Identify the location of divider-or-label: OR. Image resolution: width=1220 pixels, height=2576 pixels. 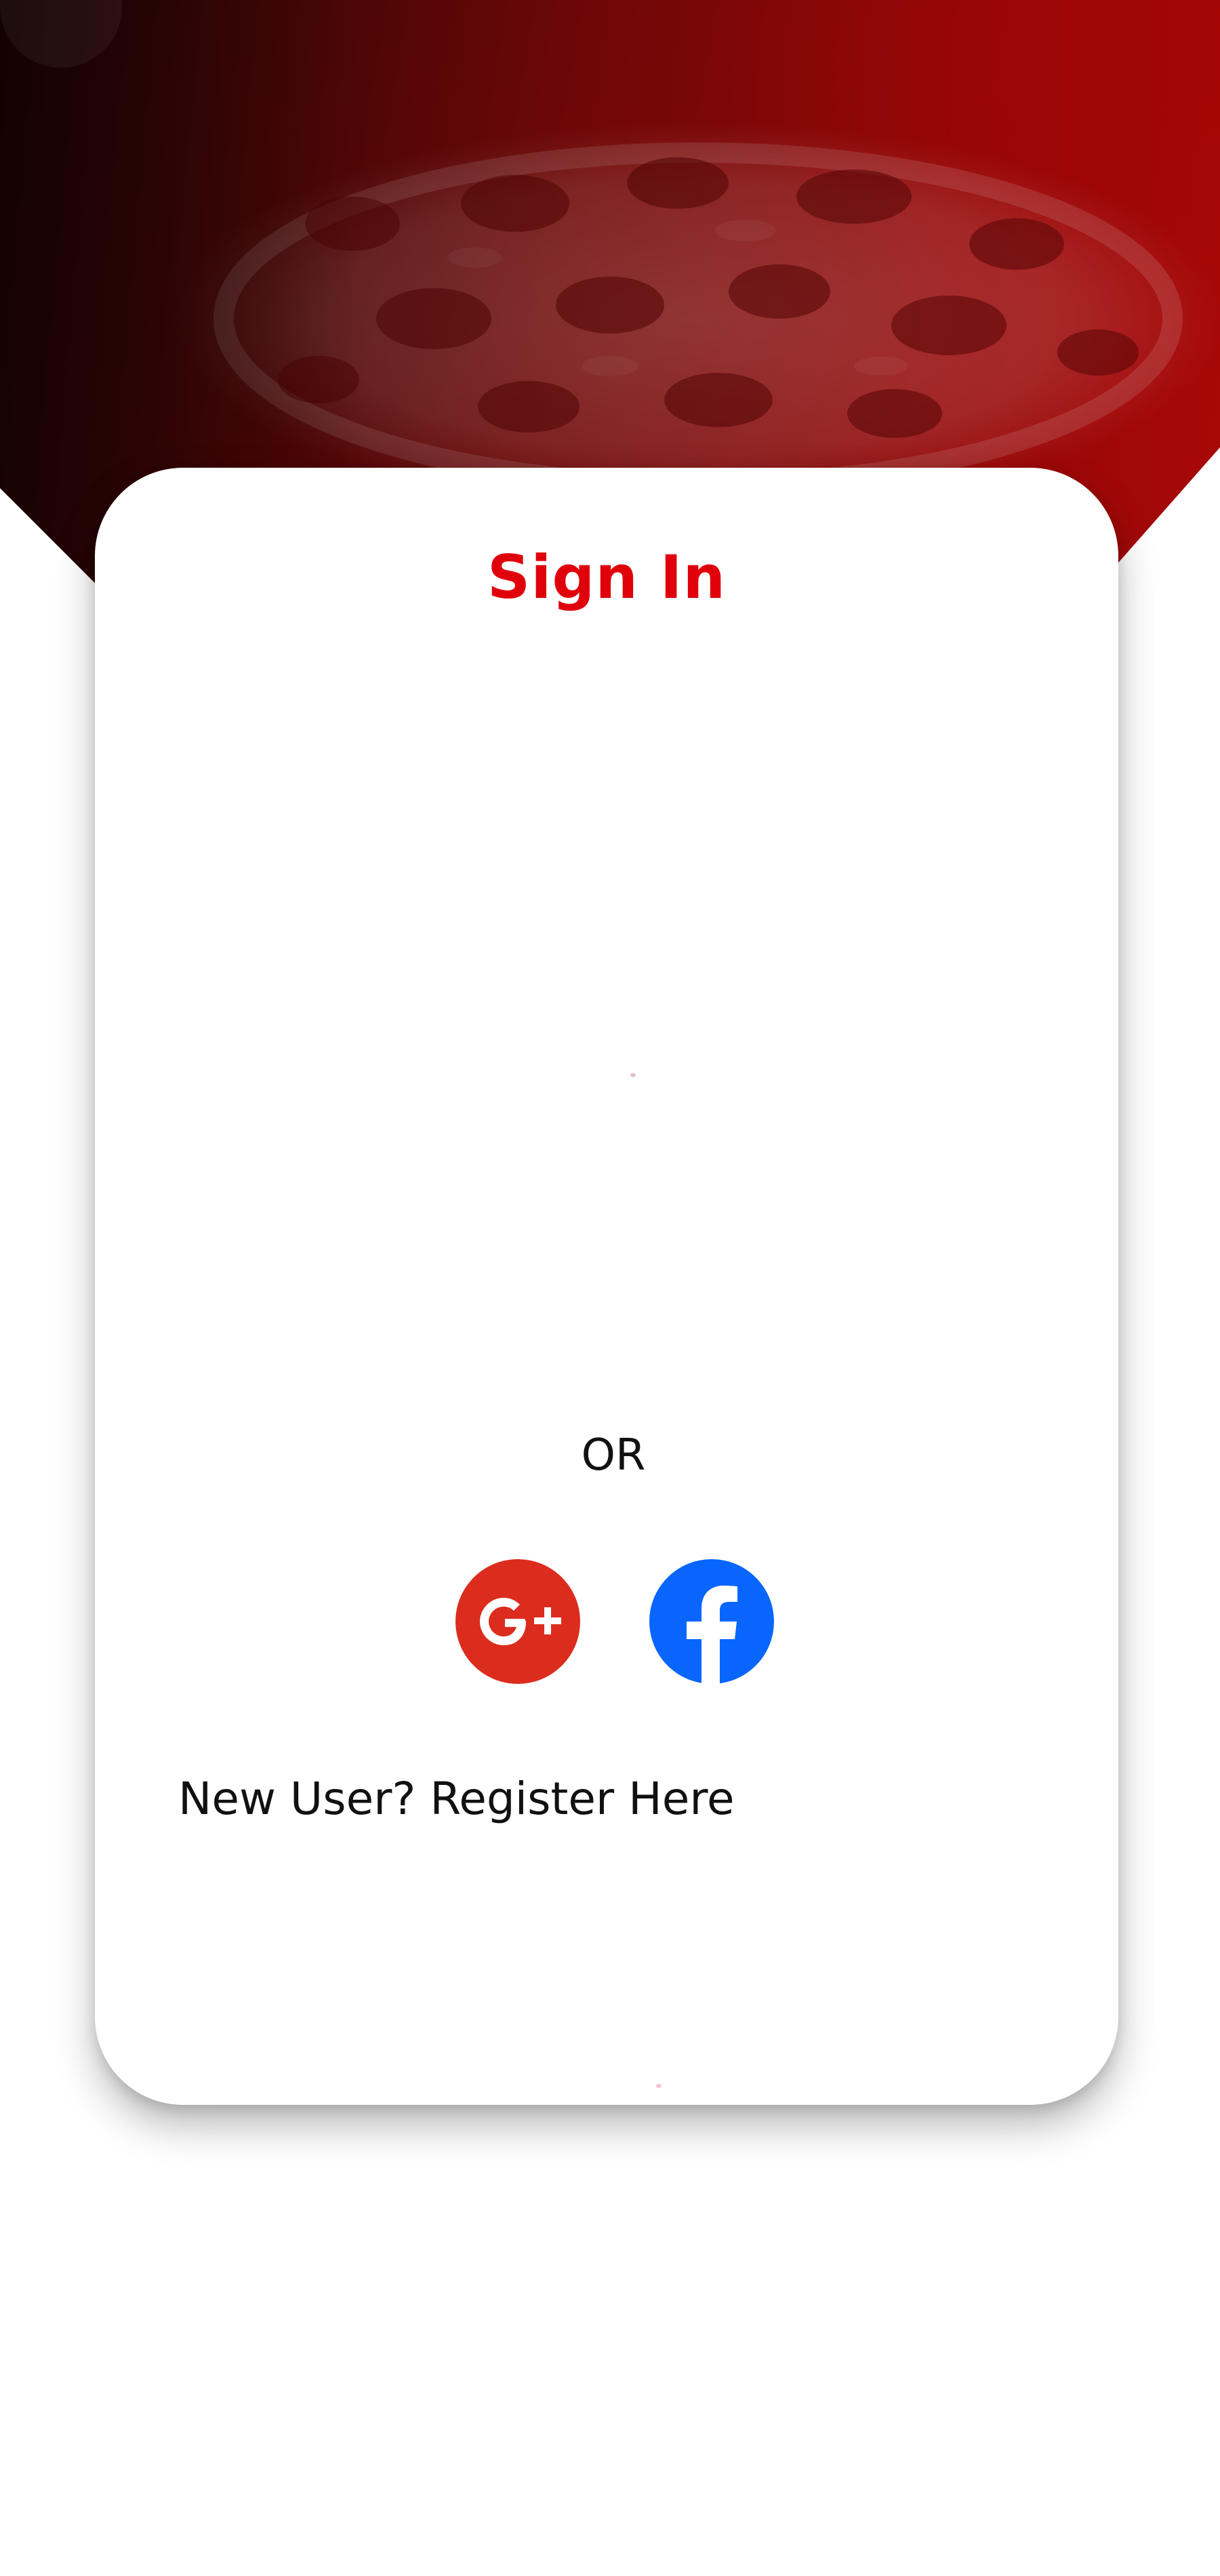
(614, 1455).